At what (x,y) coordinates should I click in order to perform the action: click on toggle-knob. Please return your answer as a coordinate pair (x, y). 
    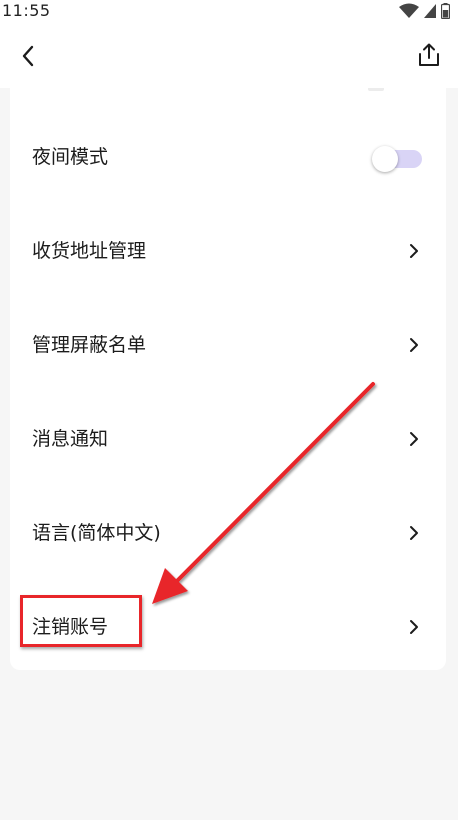
    Looking at the image, I should click on (385, 159).